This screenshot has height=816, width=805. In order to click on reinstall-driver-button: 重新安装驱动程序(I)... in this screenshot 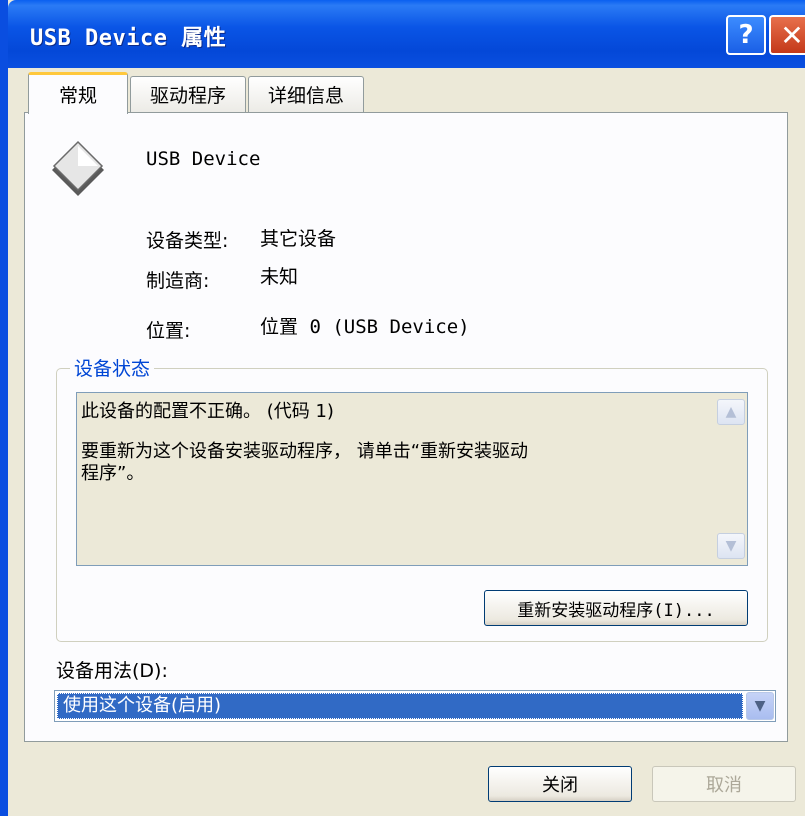, I will do `click(616, 608)`.